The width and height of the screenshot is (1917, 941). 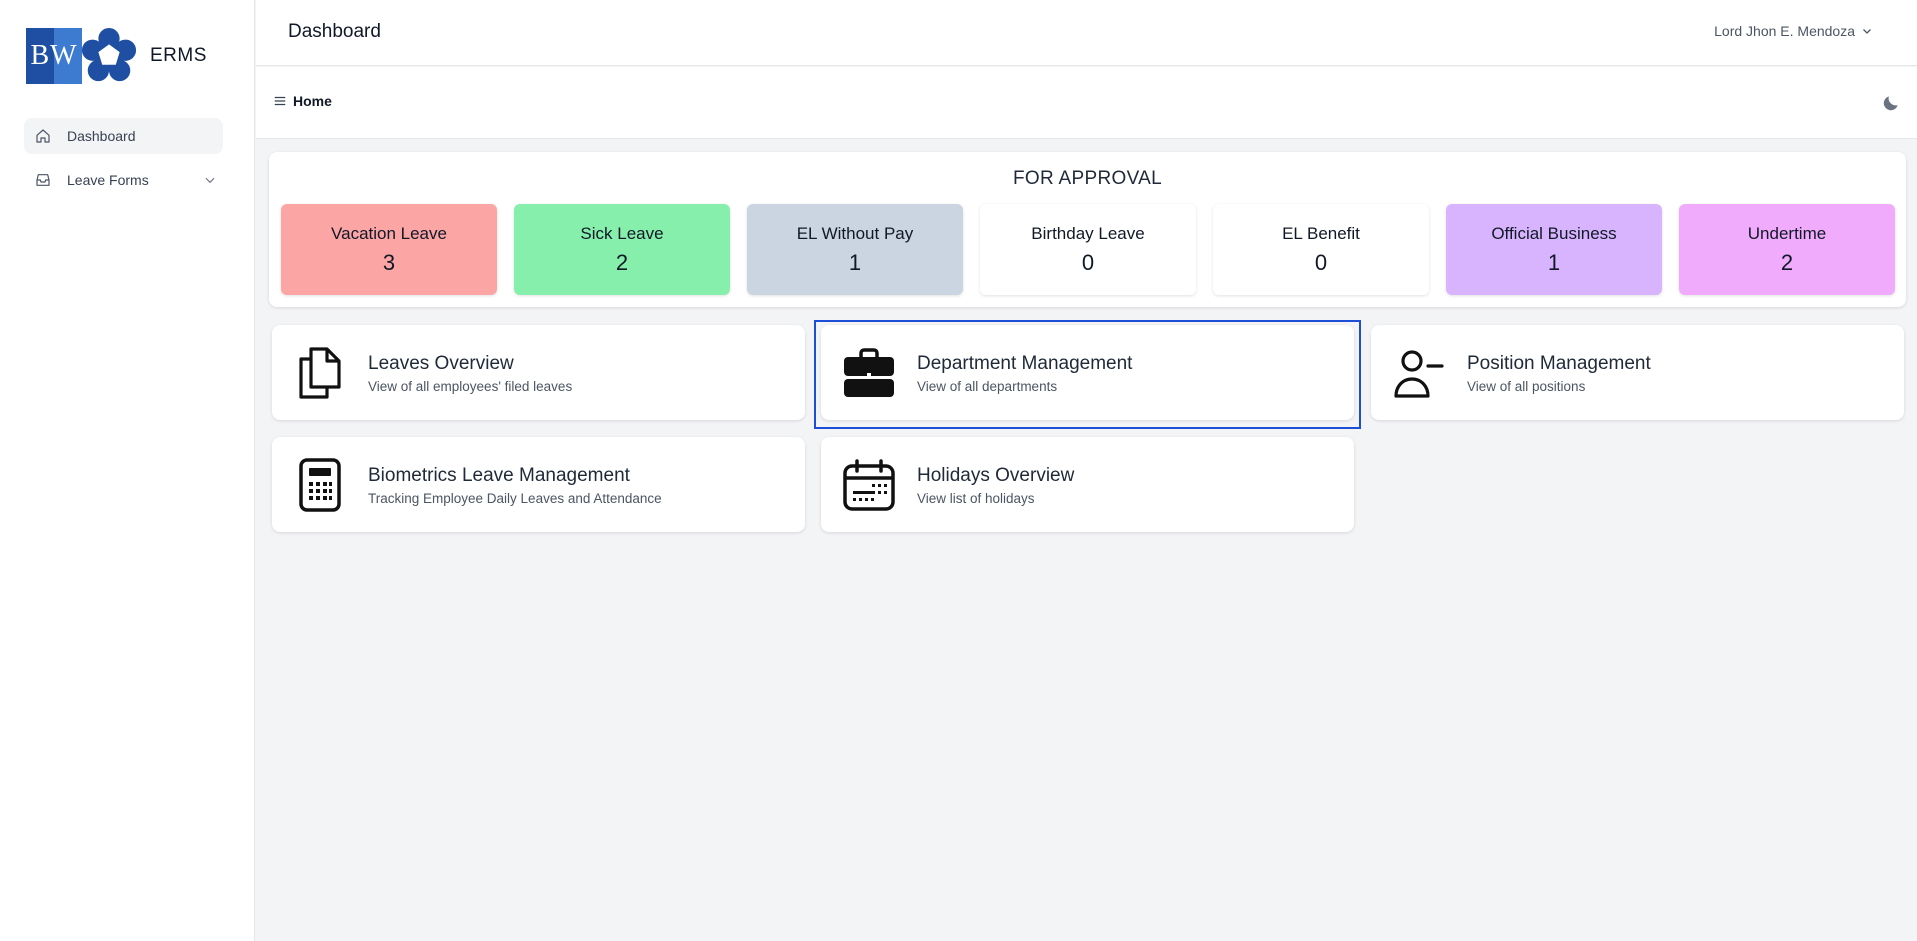 What do you see at coordinates (101, 136) in the screenshot?
I see `sidebar-item-label: Dashboard` at bounding box center [101, 136].